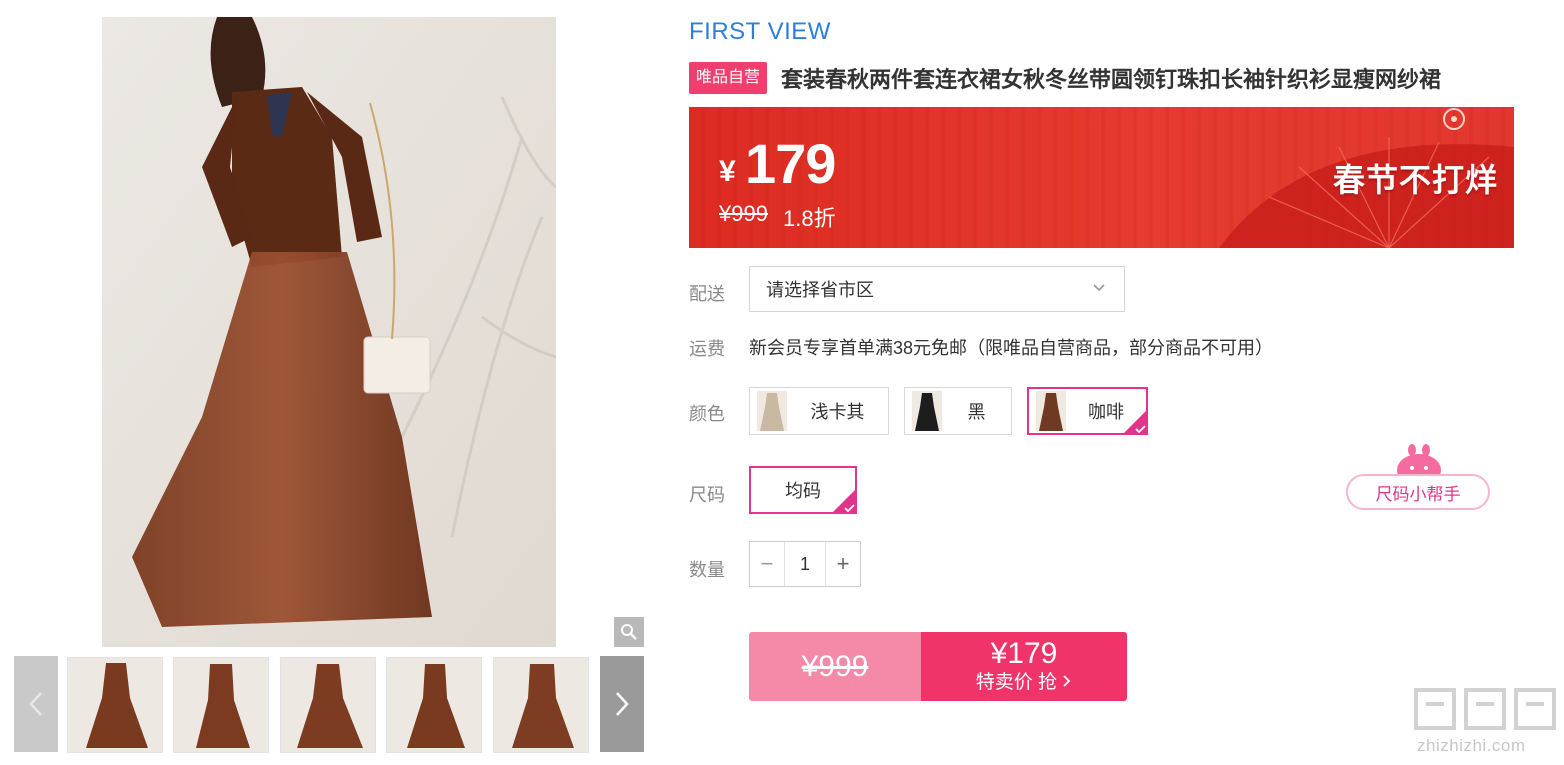  I want to click on color-option-label: 浅卡其, so click(837, 412).